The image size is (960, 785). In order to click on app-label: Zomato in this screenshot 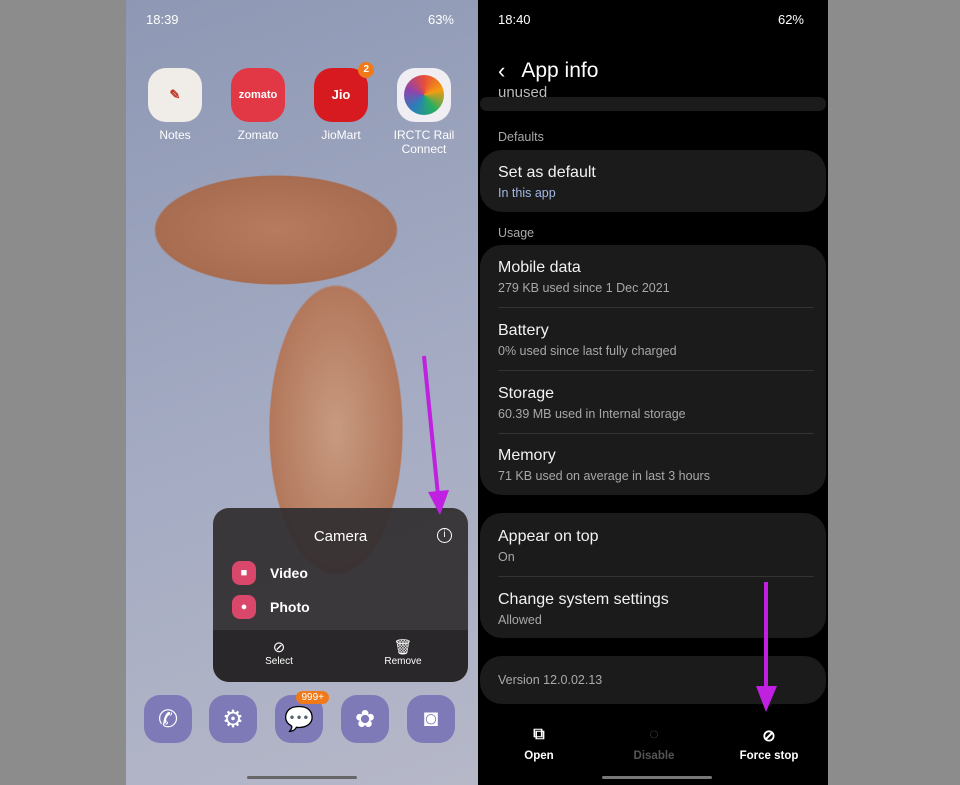, I will do `click(258, 135)`.